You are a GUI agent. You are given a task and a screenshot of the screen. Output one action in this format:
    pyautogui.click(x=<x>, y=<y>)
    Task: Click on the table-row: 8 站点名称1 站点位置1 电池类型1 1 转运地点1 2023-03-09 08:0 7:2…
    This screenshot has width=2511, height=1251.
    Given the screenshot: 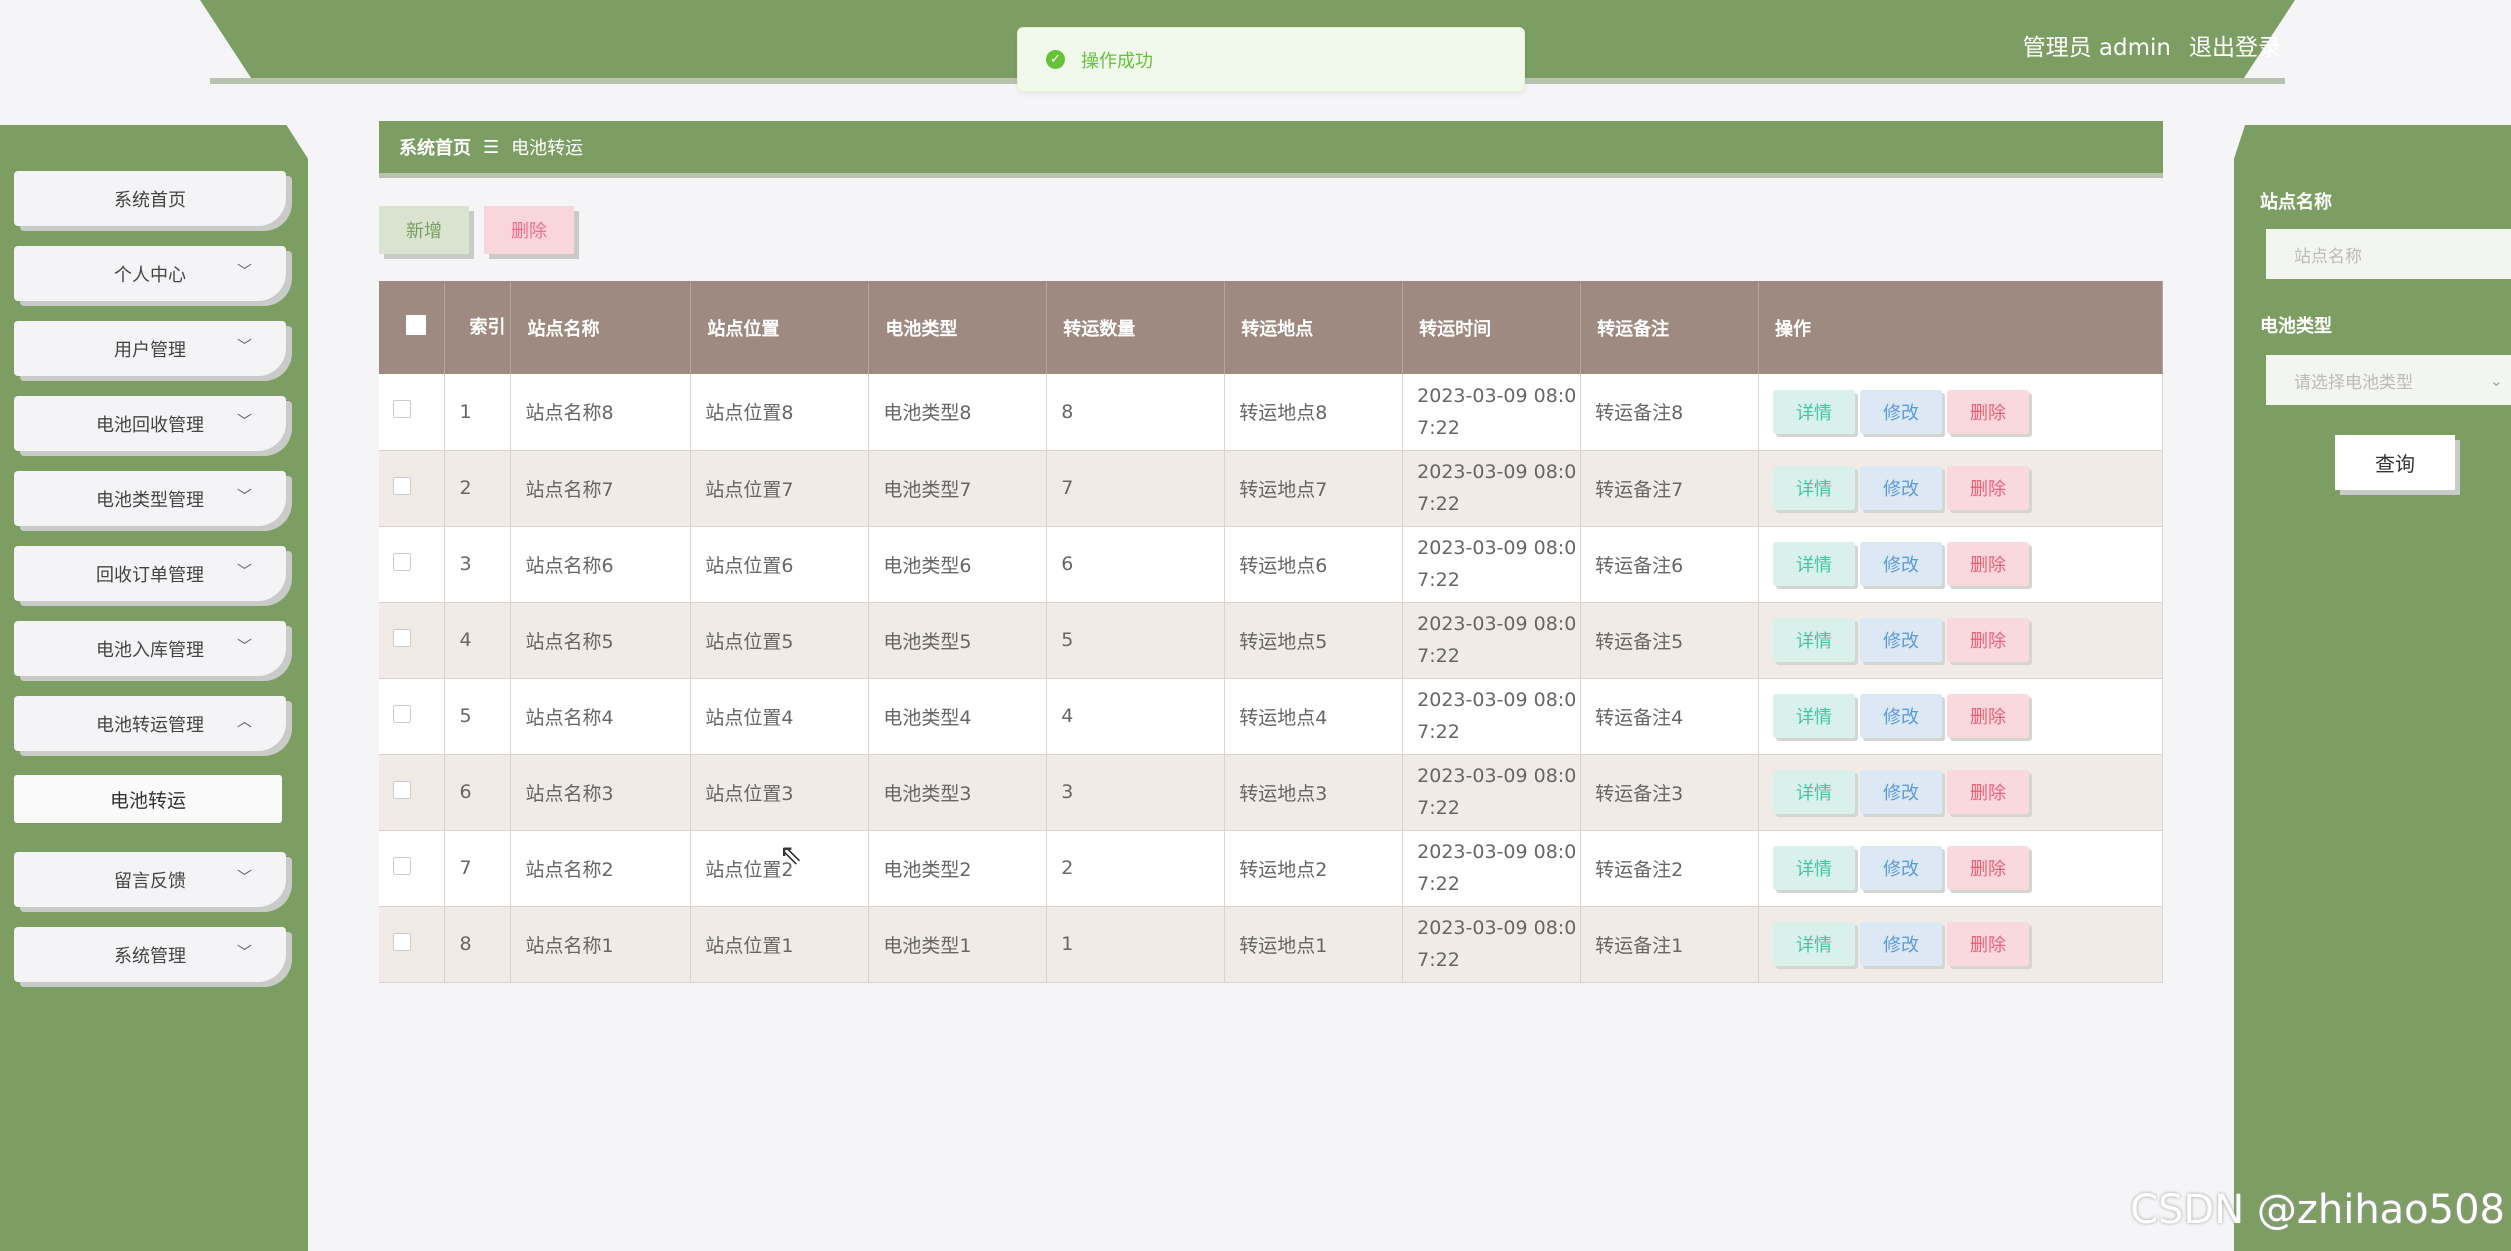 What is the action you would take?
    pyautogui.click(x=1271, y=944)
    